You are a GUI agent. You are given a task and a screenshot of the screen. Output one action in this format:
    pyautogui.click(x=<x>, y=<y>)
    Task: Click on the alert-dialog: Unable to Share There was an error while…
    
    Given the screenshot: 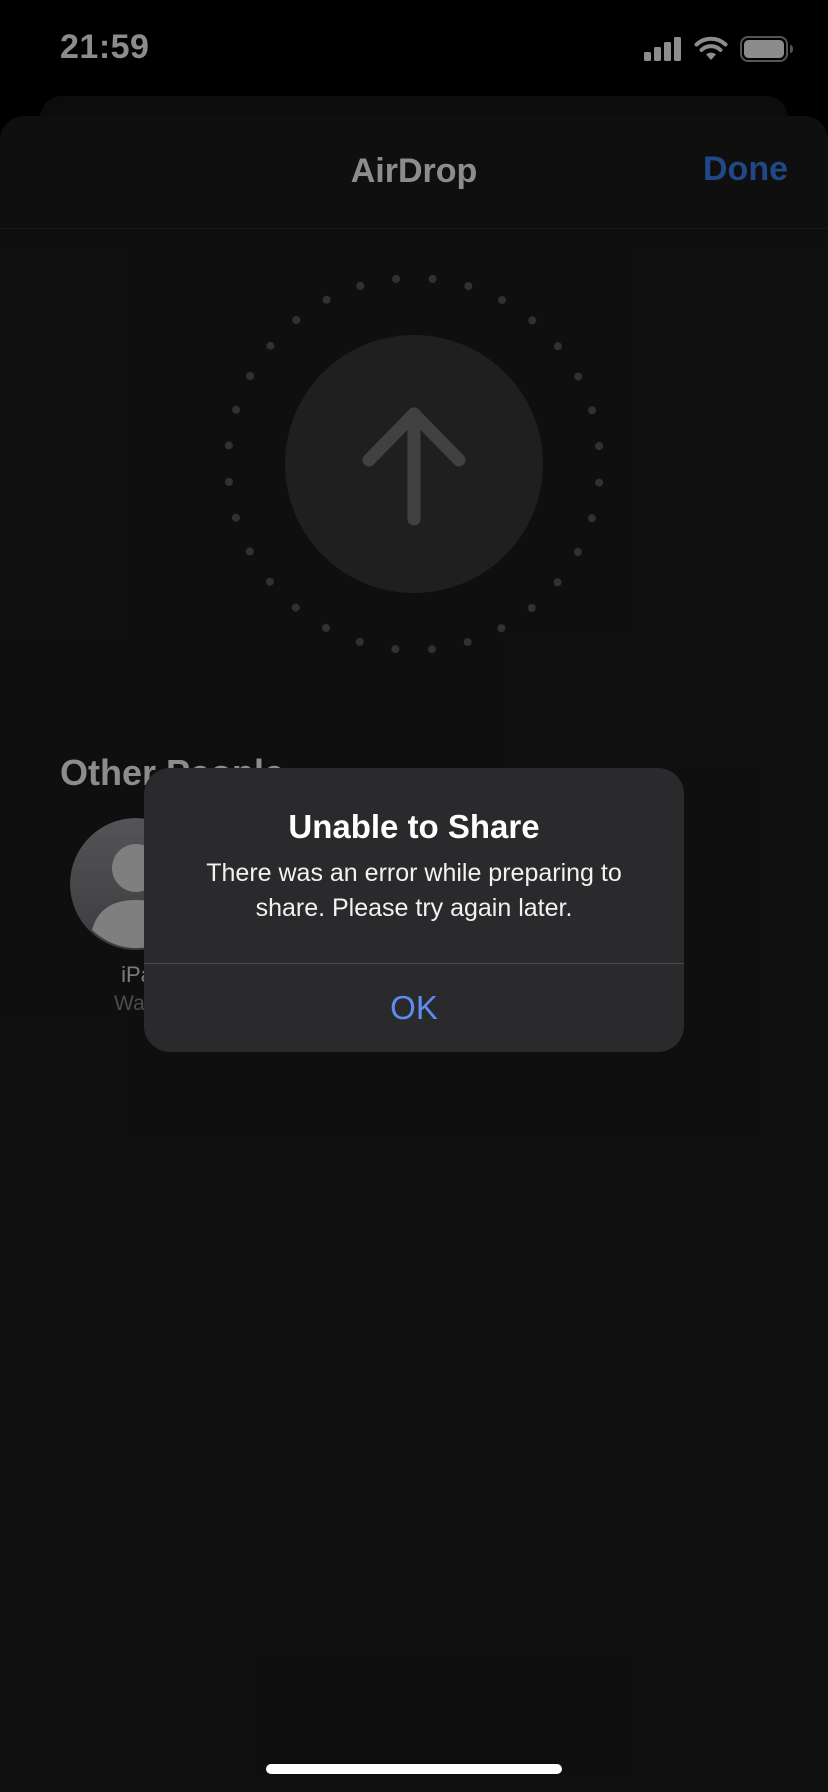 What is the action you would take?
    pyautogui.click(x=414, y=910)
    